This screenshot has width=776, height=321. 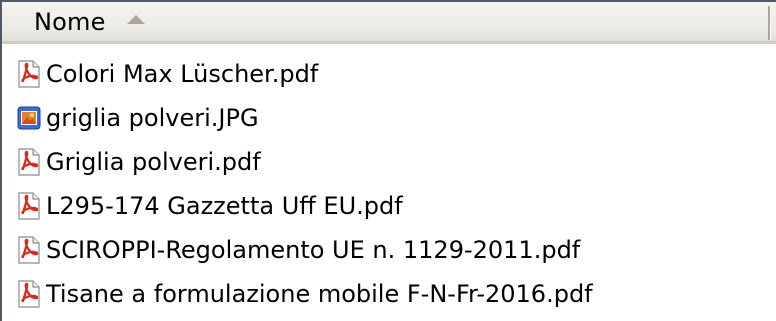 I want to click on list-header: Nome, so click(x=389, y=23).